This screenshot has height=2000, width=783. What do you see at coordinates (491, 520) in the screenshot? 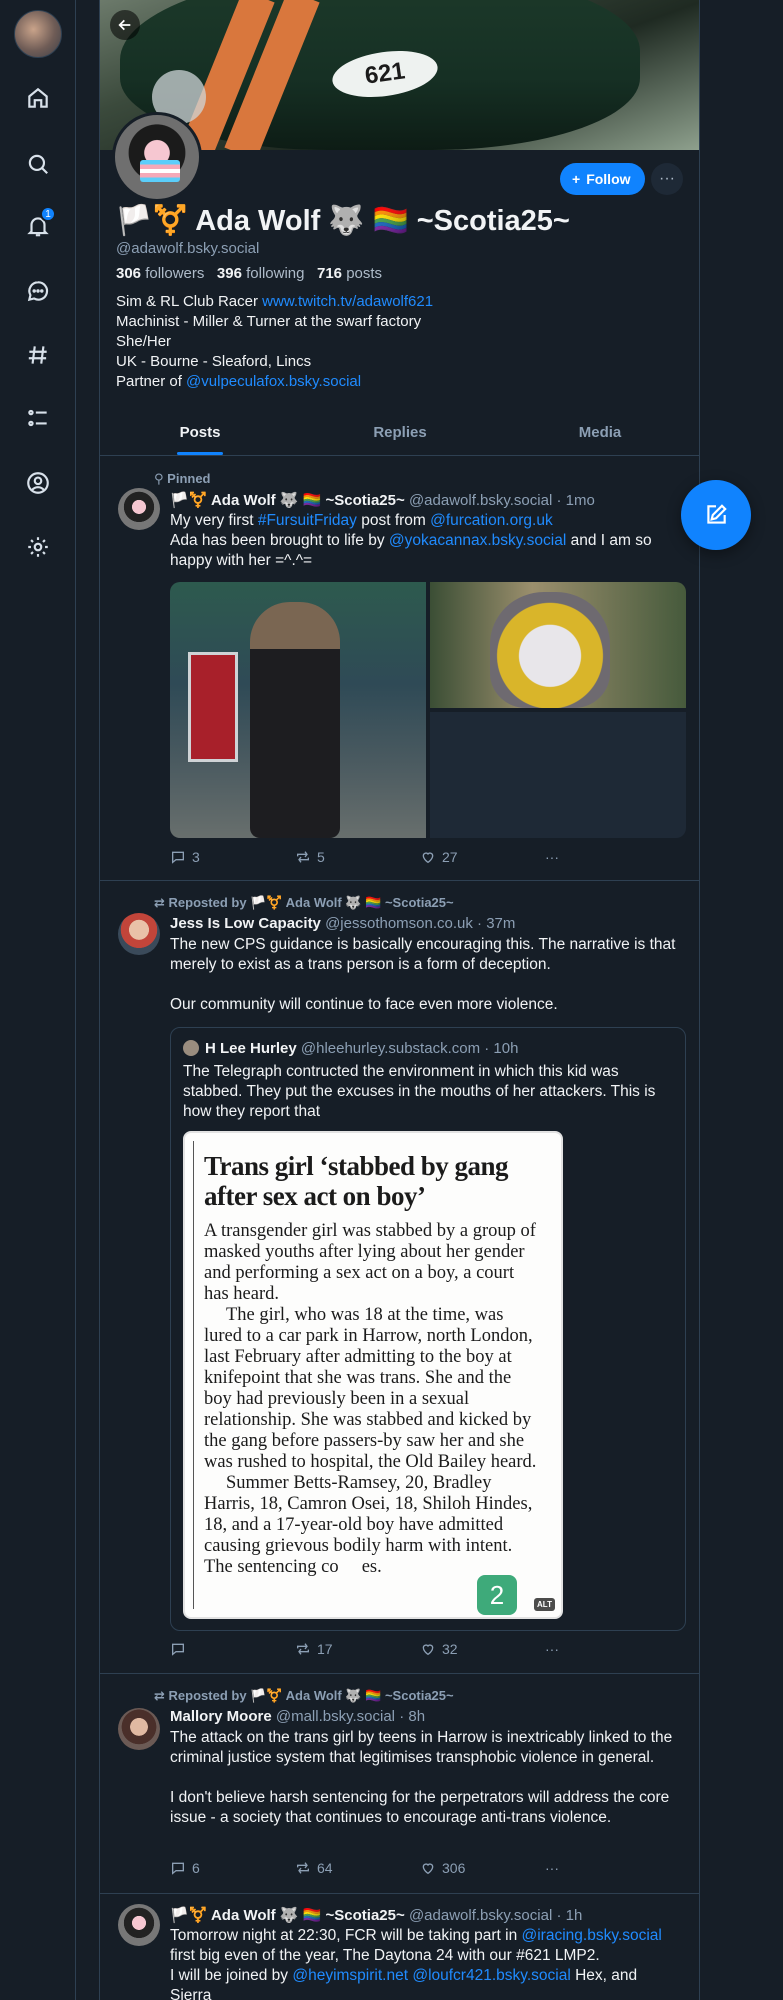
I see `mention-link: @furcation.org.uk` at bounding box center [491, 520].